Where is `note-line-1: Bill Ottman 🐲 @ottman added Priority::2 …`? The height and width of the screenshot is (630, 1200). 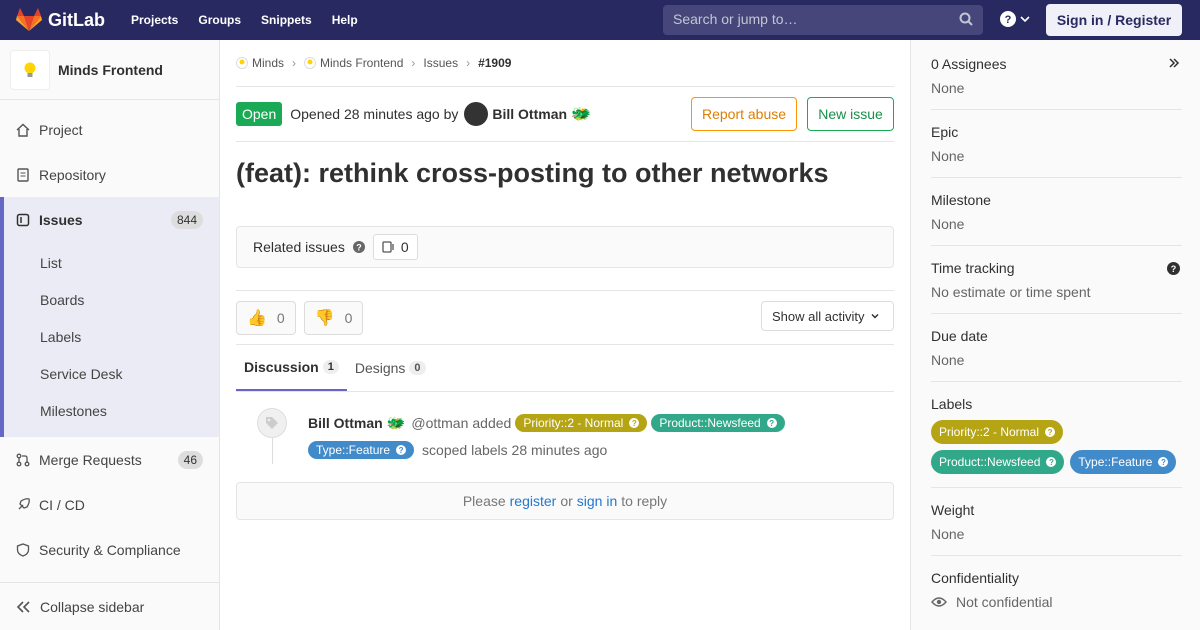 note-line-1: Bill Ottman 🐲 @ottman added Priority::2 … is located at coordinates (547, 423).